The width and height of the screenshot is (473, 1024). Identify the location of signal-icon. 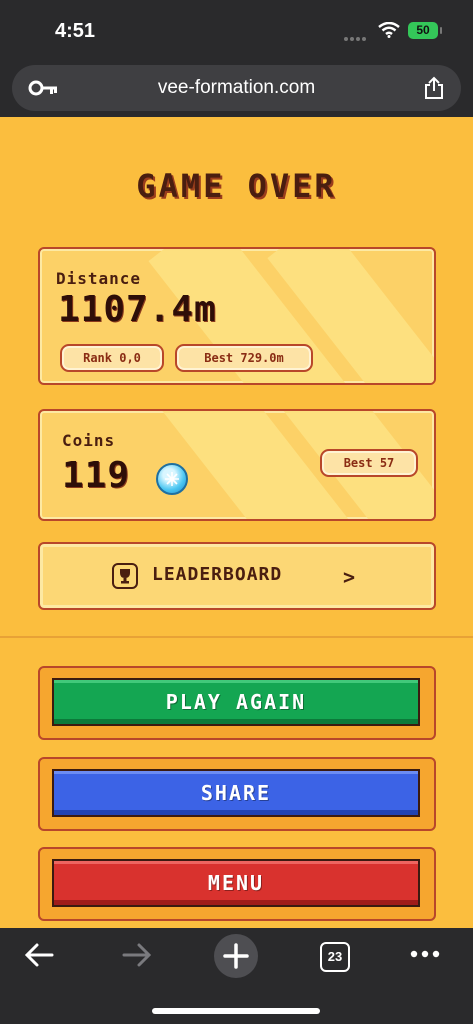
(358, 33).